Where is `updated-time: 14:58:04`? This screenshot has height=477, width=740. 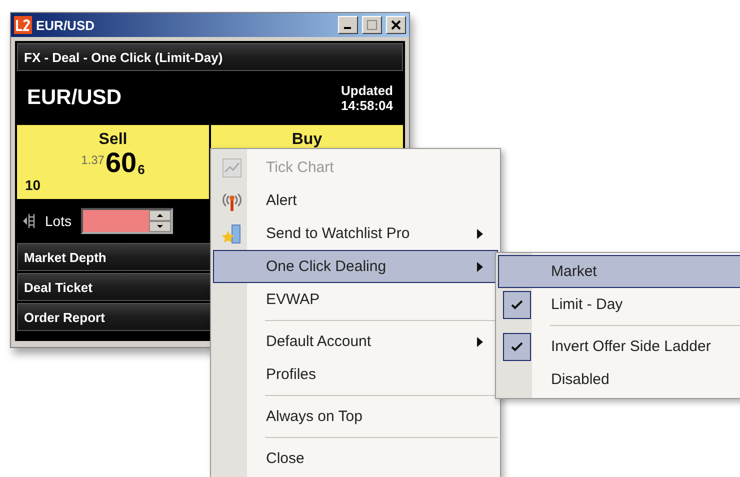
updated-time: 14:58:04 is located at coordinates (366, 105).